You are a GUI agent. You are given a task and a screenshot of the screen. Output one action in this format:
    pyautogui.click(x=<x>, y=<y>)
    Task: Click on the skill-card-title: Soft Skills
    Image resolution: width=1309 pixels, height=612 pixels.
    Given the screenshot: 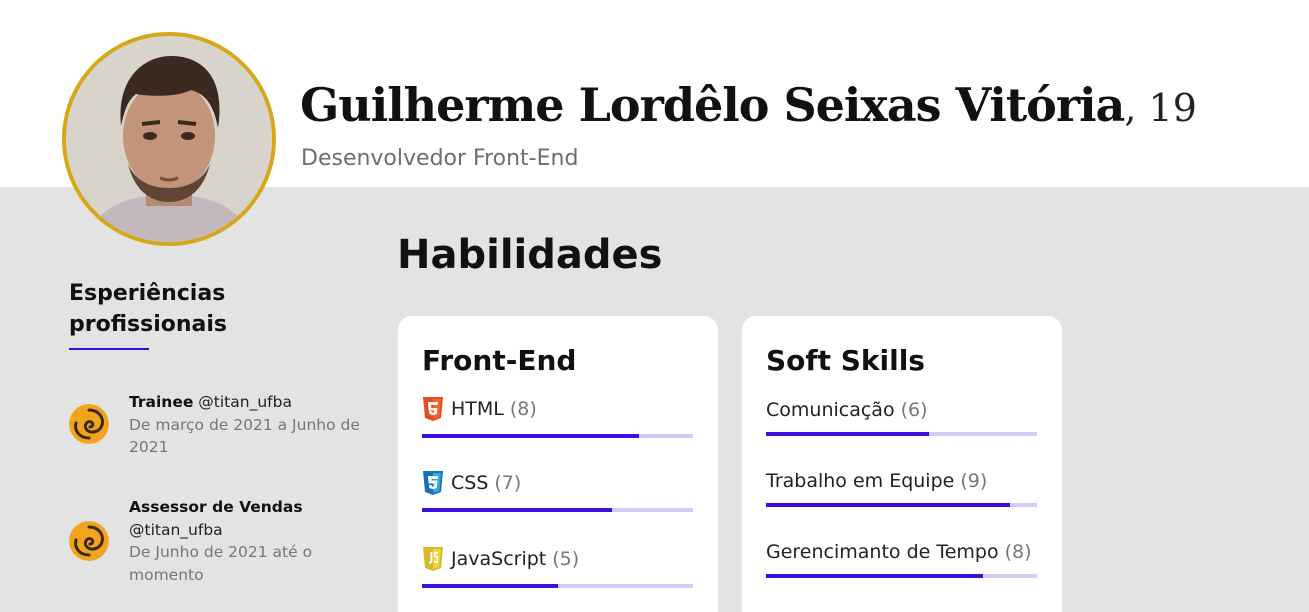 What is the action you would take?
    pyautogui.click(x=845, y=360)
    